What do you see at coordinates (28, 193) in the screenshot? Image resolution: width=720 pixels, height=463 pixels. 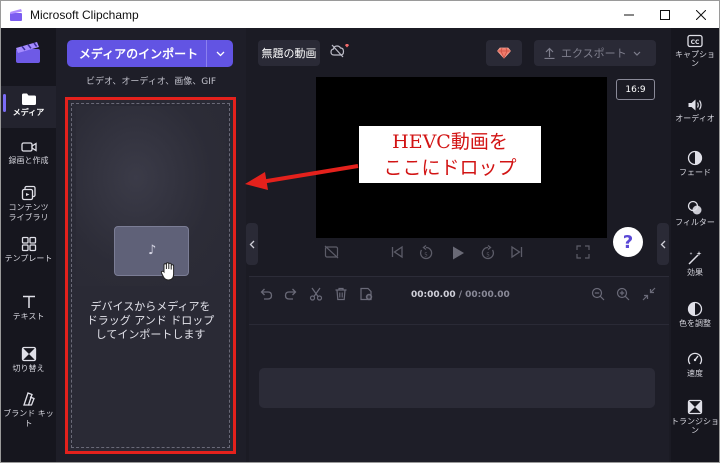 I see `content-library-icon` at bounding box center [28, 193].